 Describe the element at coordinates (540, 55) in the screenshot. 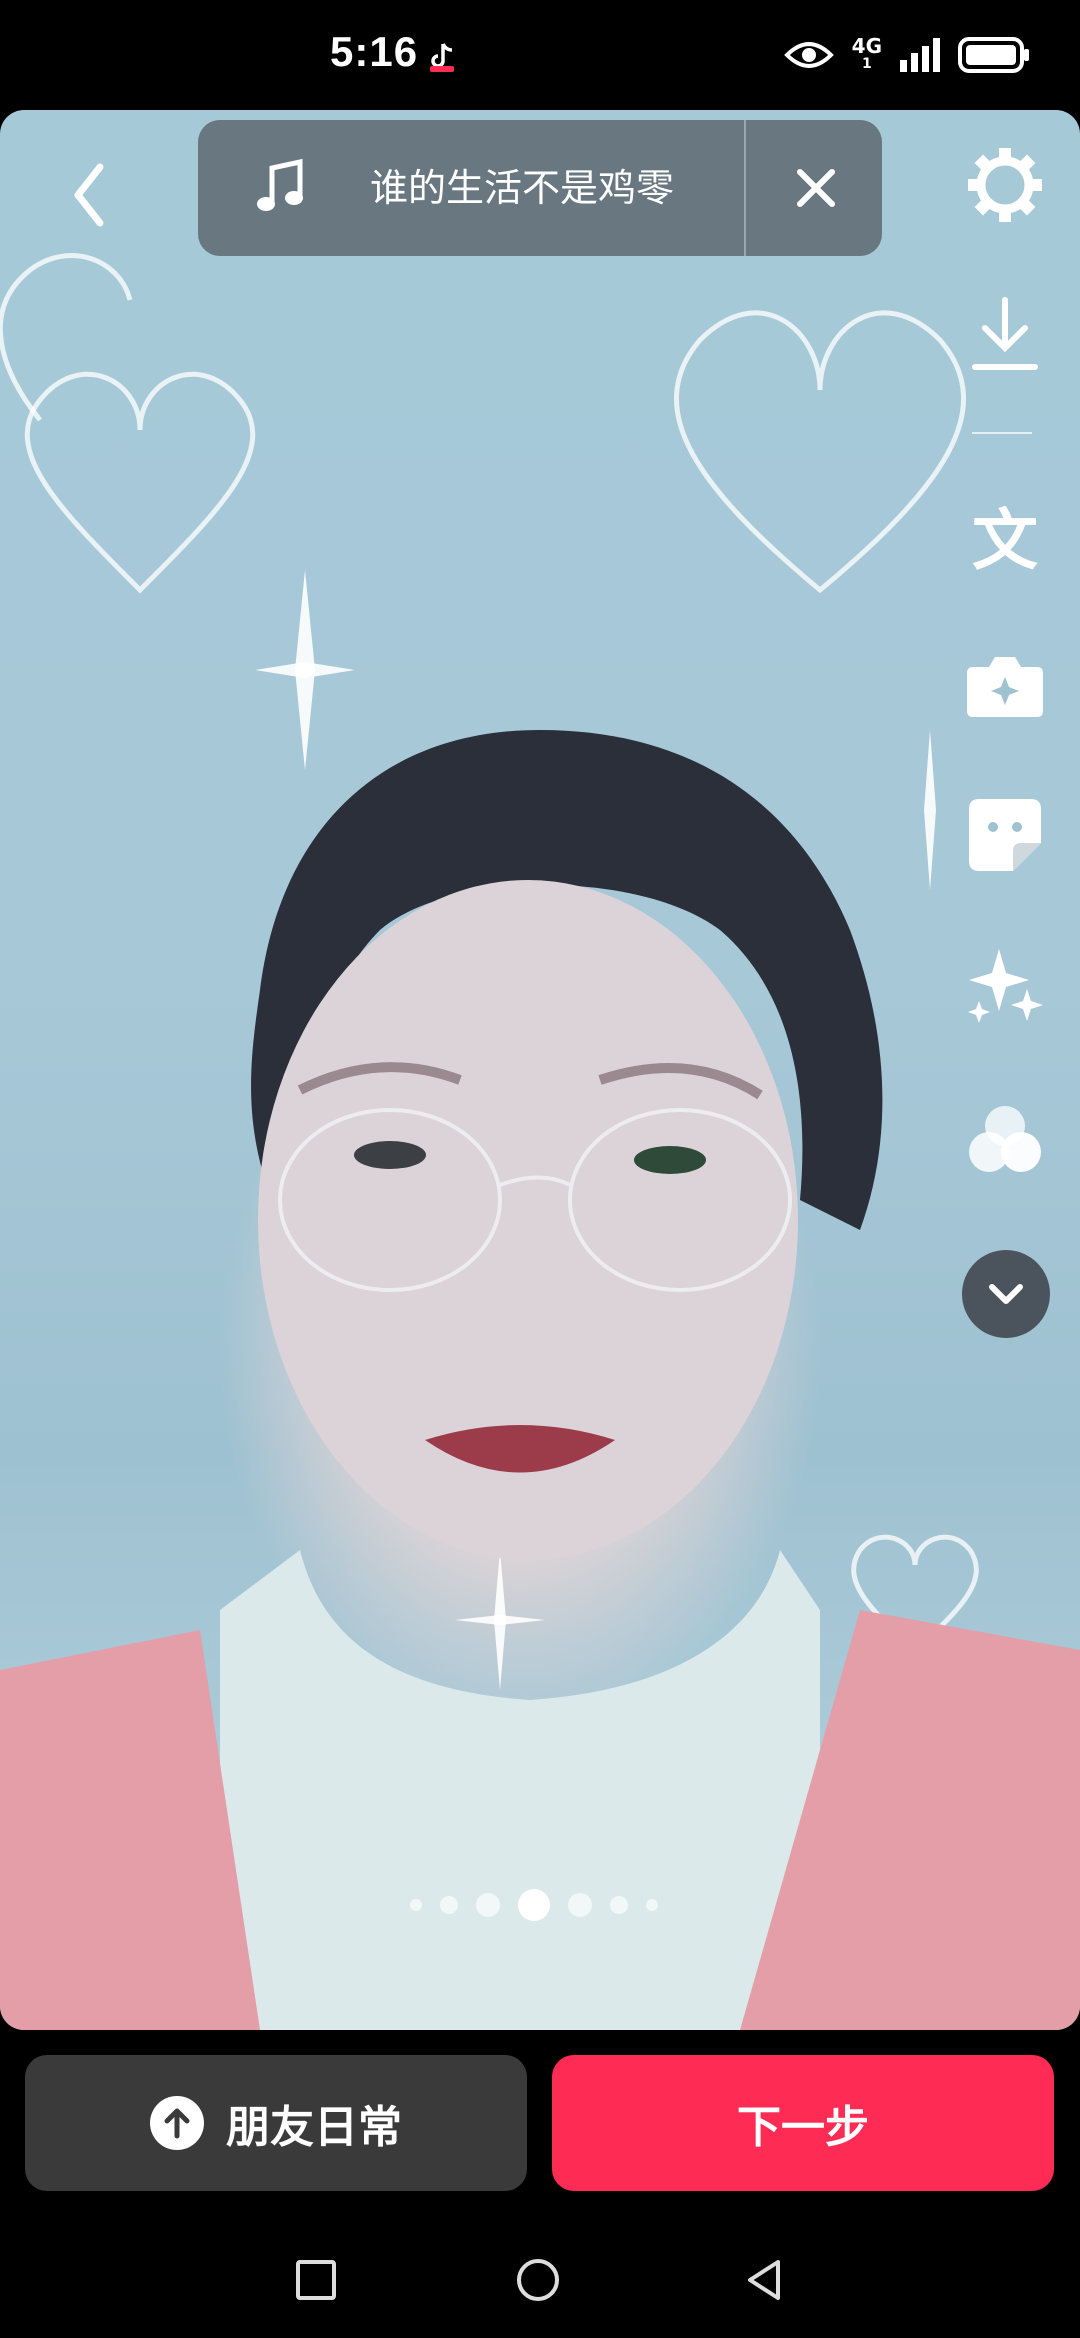

I see `status-bar: 5:16 4G 1` at that location.